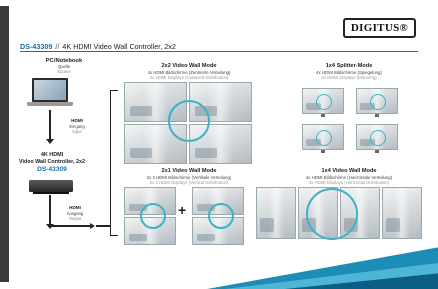  Describe the element at coordinates (70, 226) in the screenshot. I see `output-connector` at that location.